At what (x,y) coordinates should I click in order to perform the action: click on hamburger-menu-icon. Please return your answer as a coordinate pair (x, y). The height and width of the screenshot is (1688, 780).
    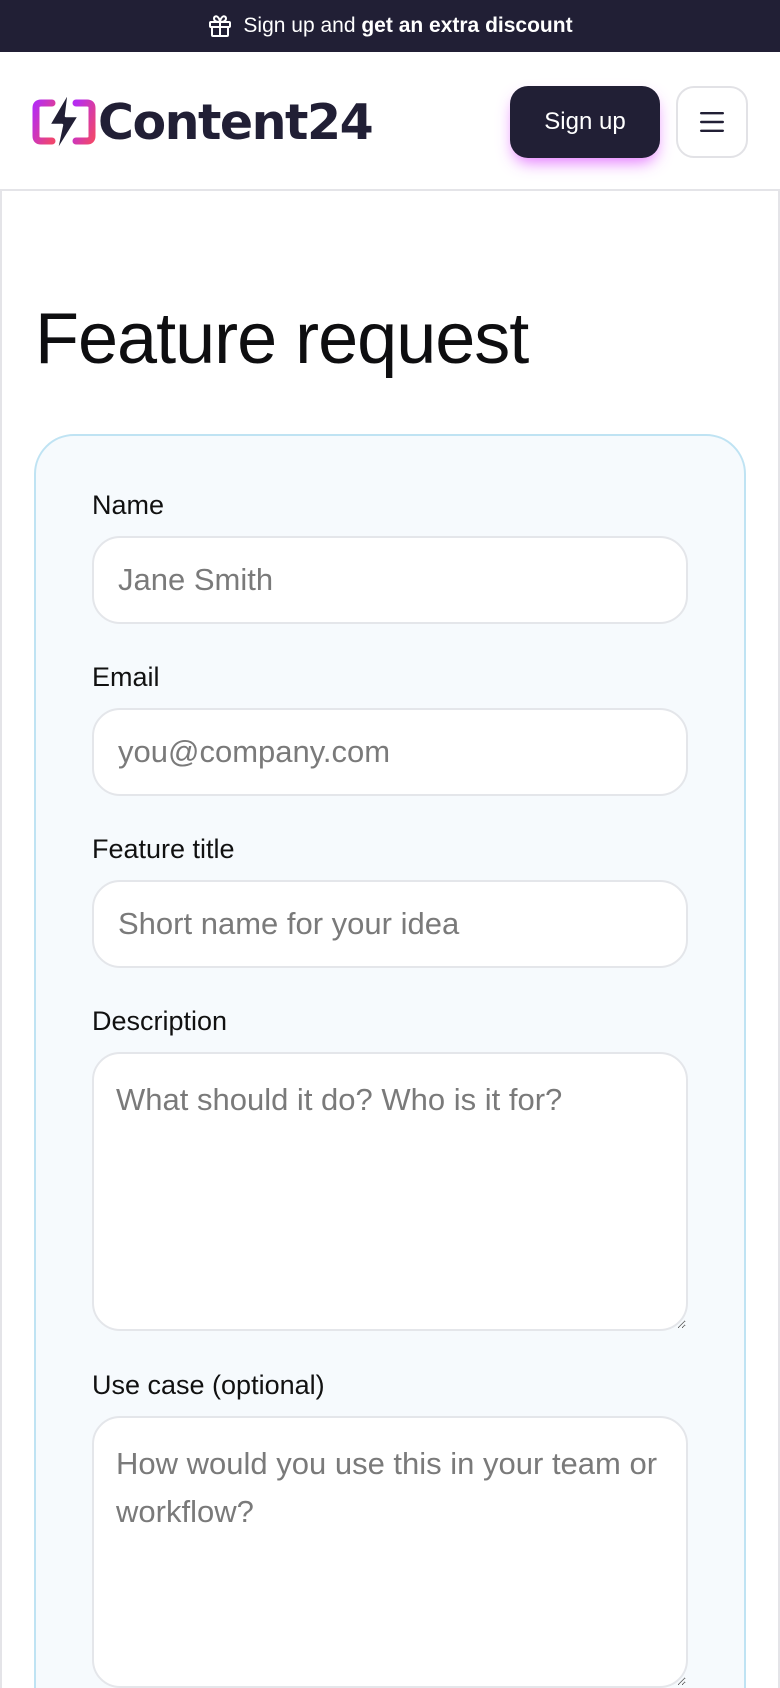
    Looking at the image, I should click on (712, 122).